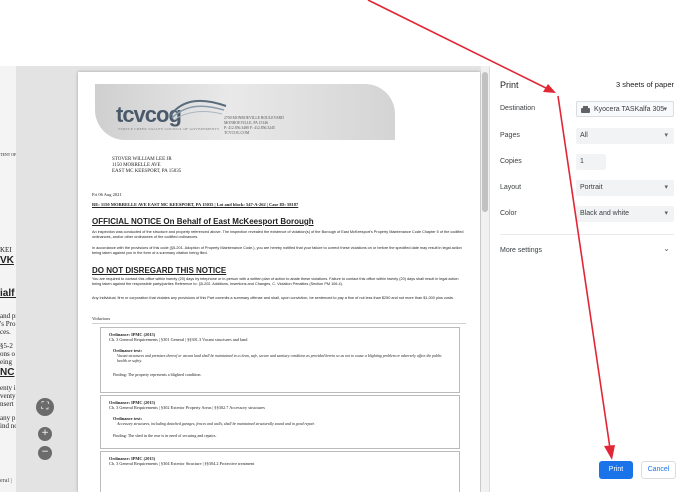  Describe the element at coordinates (591, 162) in the screenshot. I see `copies-input: 1` at that location.